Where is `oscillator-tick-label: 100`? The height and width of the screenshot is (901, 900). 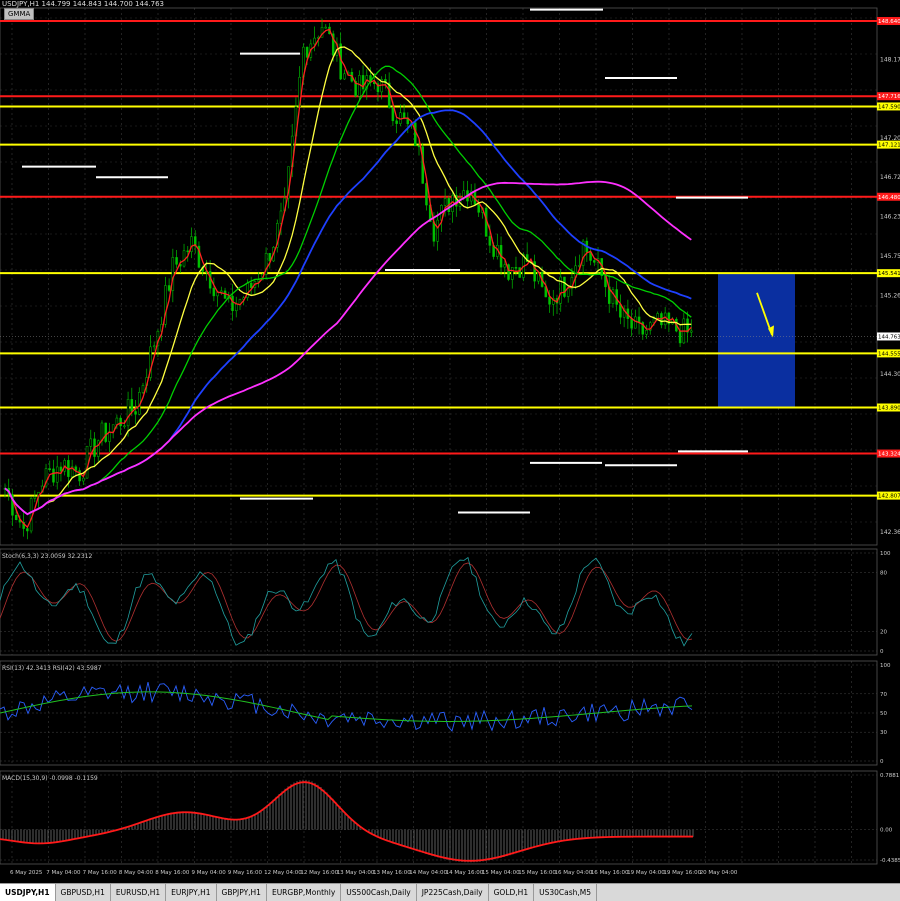
oscillator-tick-label: 100 is located at coordinates (885, 554).